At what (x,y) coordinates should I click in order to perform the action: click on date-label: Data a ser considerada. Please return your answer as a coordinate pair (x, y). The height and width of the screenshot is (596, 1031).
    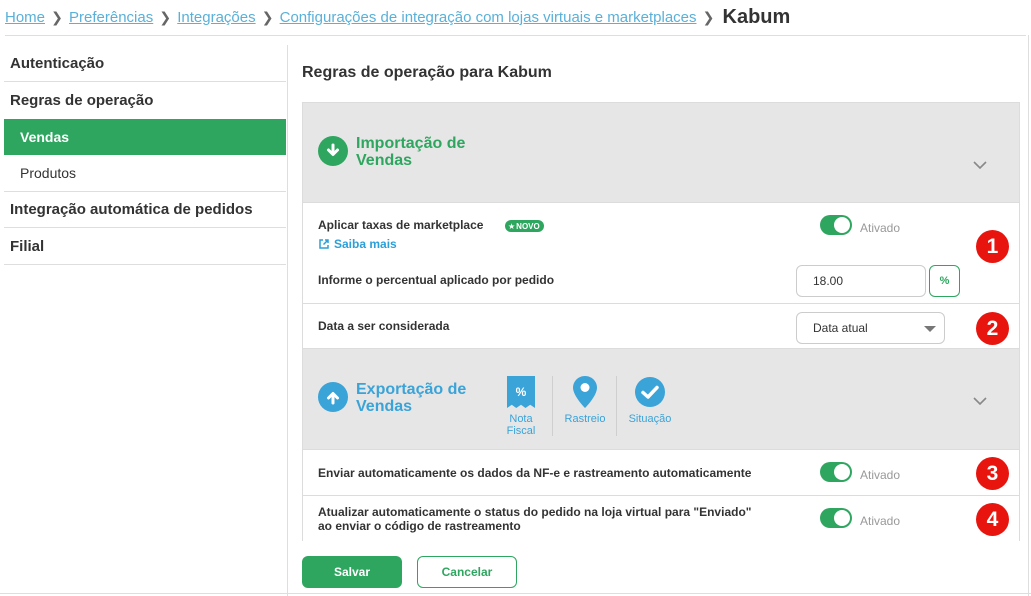
    Looking at the image, I should click on (384, 326).